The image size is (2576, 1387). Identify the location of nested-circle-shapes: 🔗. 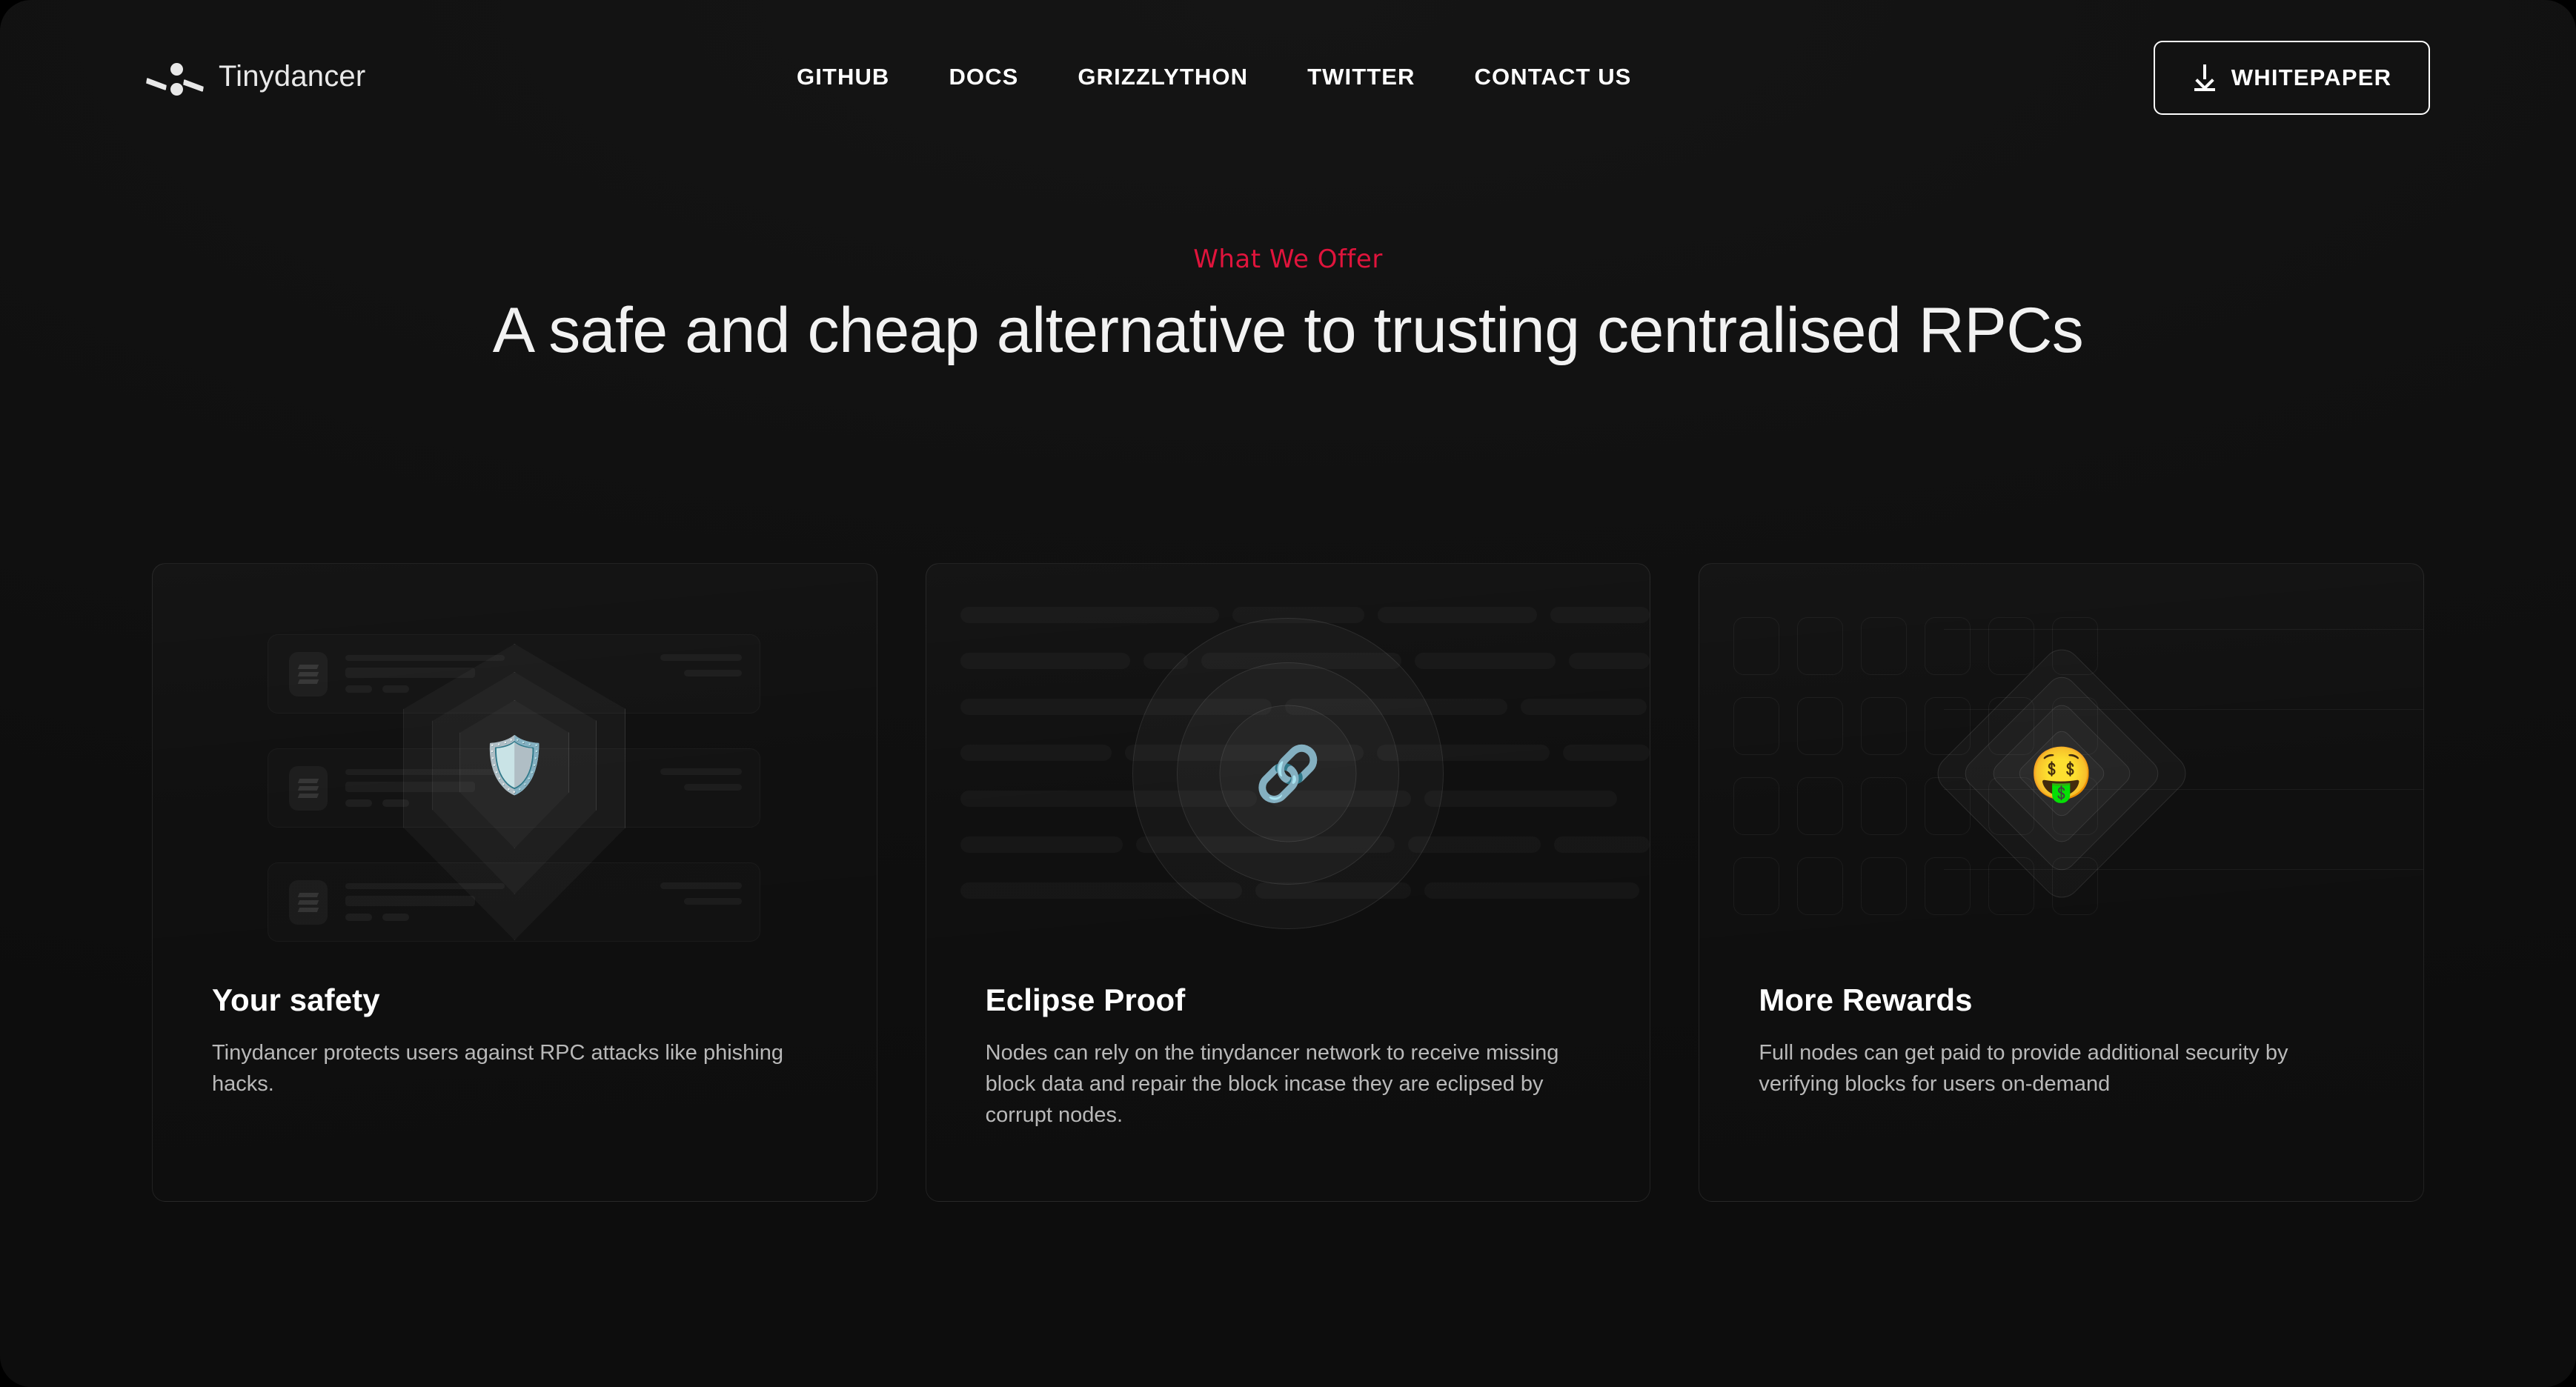
(1288, 774).